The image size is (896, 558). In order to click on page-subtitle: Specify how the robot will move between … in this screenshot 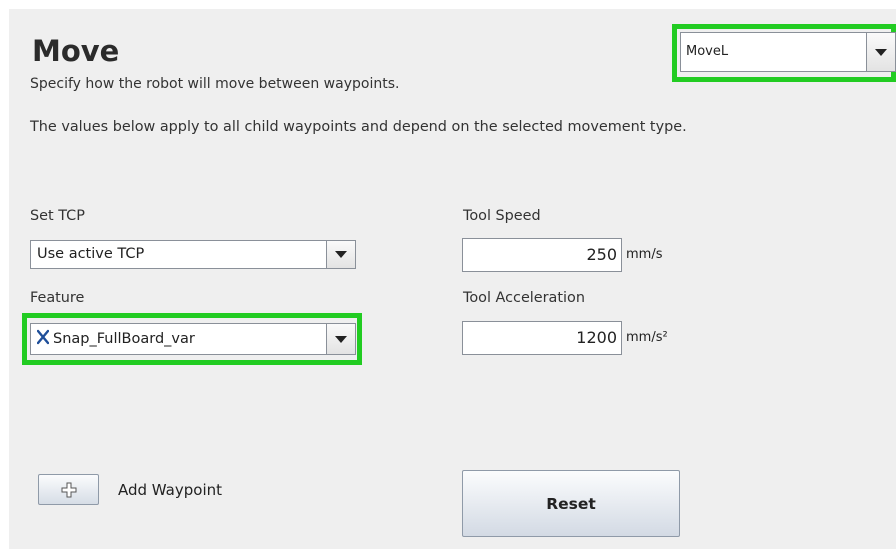, I will do `click(215, 84)`.